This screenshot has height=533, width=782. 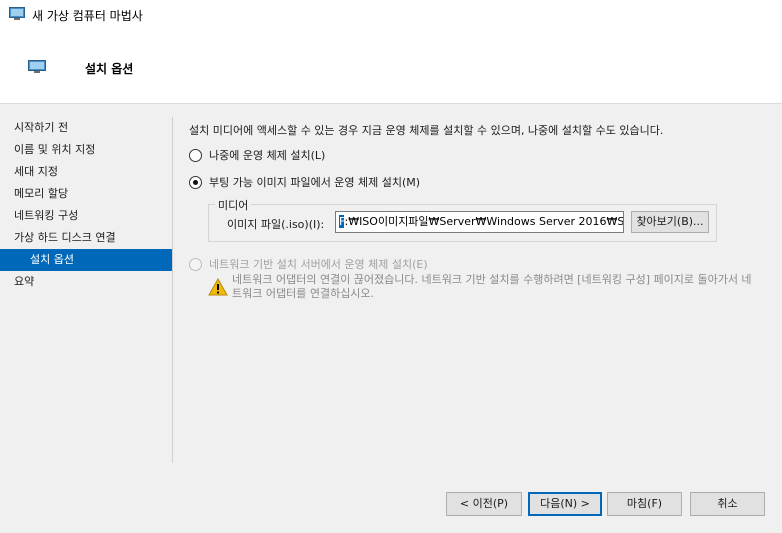 What do you see at coordinates (109, 69) in the screenshot?
I see `page-title: 설치 옵션` at bounding box center [109, 69].